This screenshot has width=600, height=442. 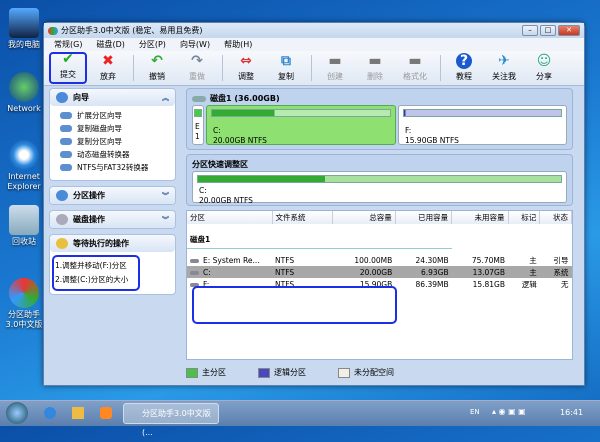 What do you see at coordinates (198, 125) in the screenshot?
I see `partition-block-e: E1` at bounding box center [198, 125].